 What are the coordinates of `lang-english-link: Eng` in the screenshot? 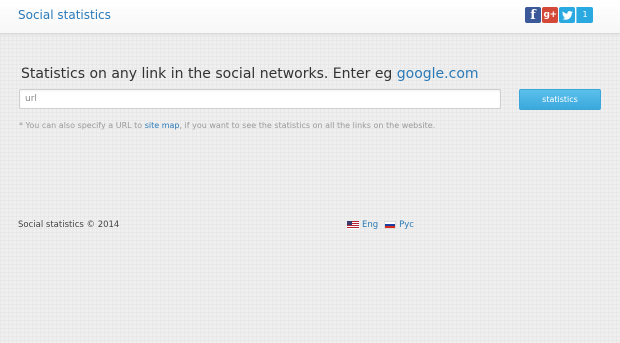 It's located at (362, 225).